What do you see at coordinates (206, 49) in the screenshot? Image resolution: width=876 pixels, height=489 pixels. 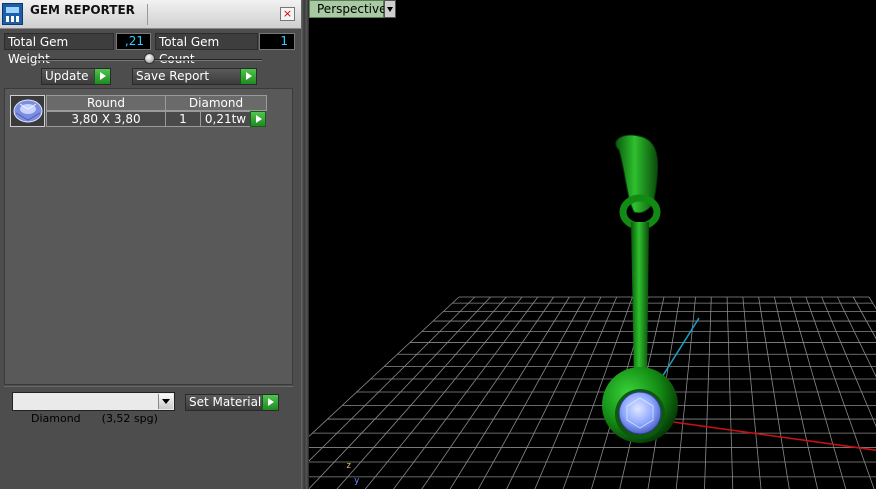 I see `total-gem-count-label: Total Gem Count` at bounding box center [206, 49].